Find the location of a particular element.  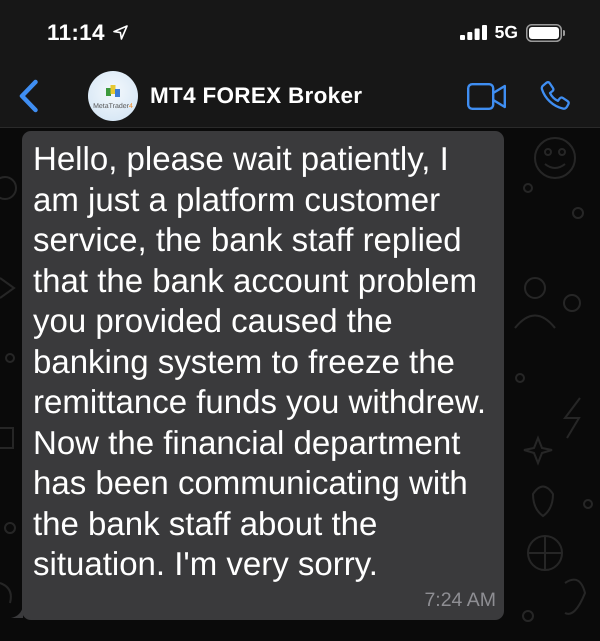

back-icon is located at coordinates (28, 96).